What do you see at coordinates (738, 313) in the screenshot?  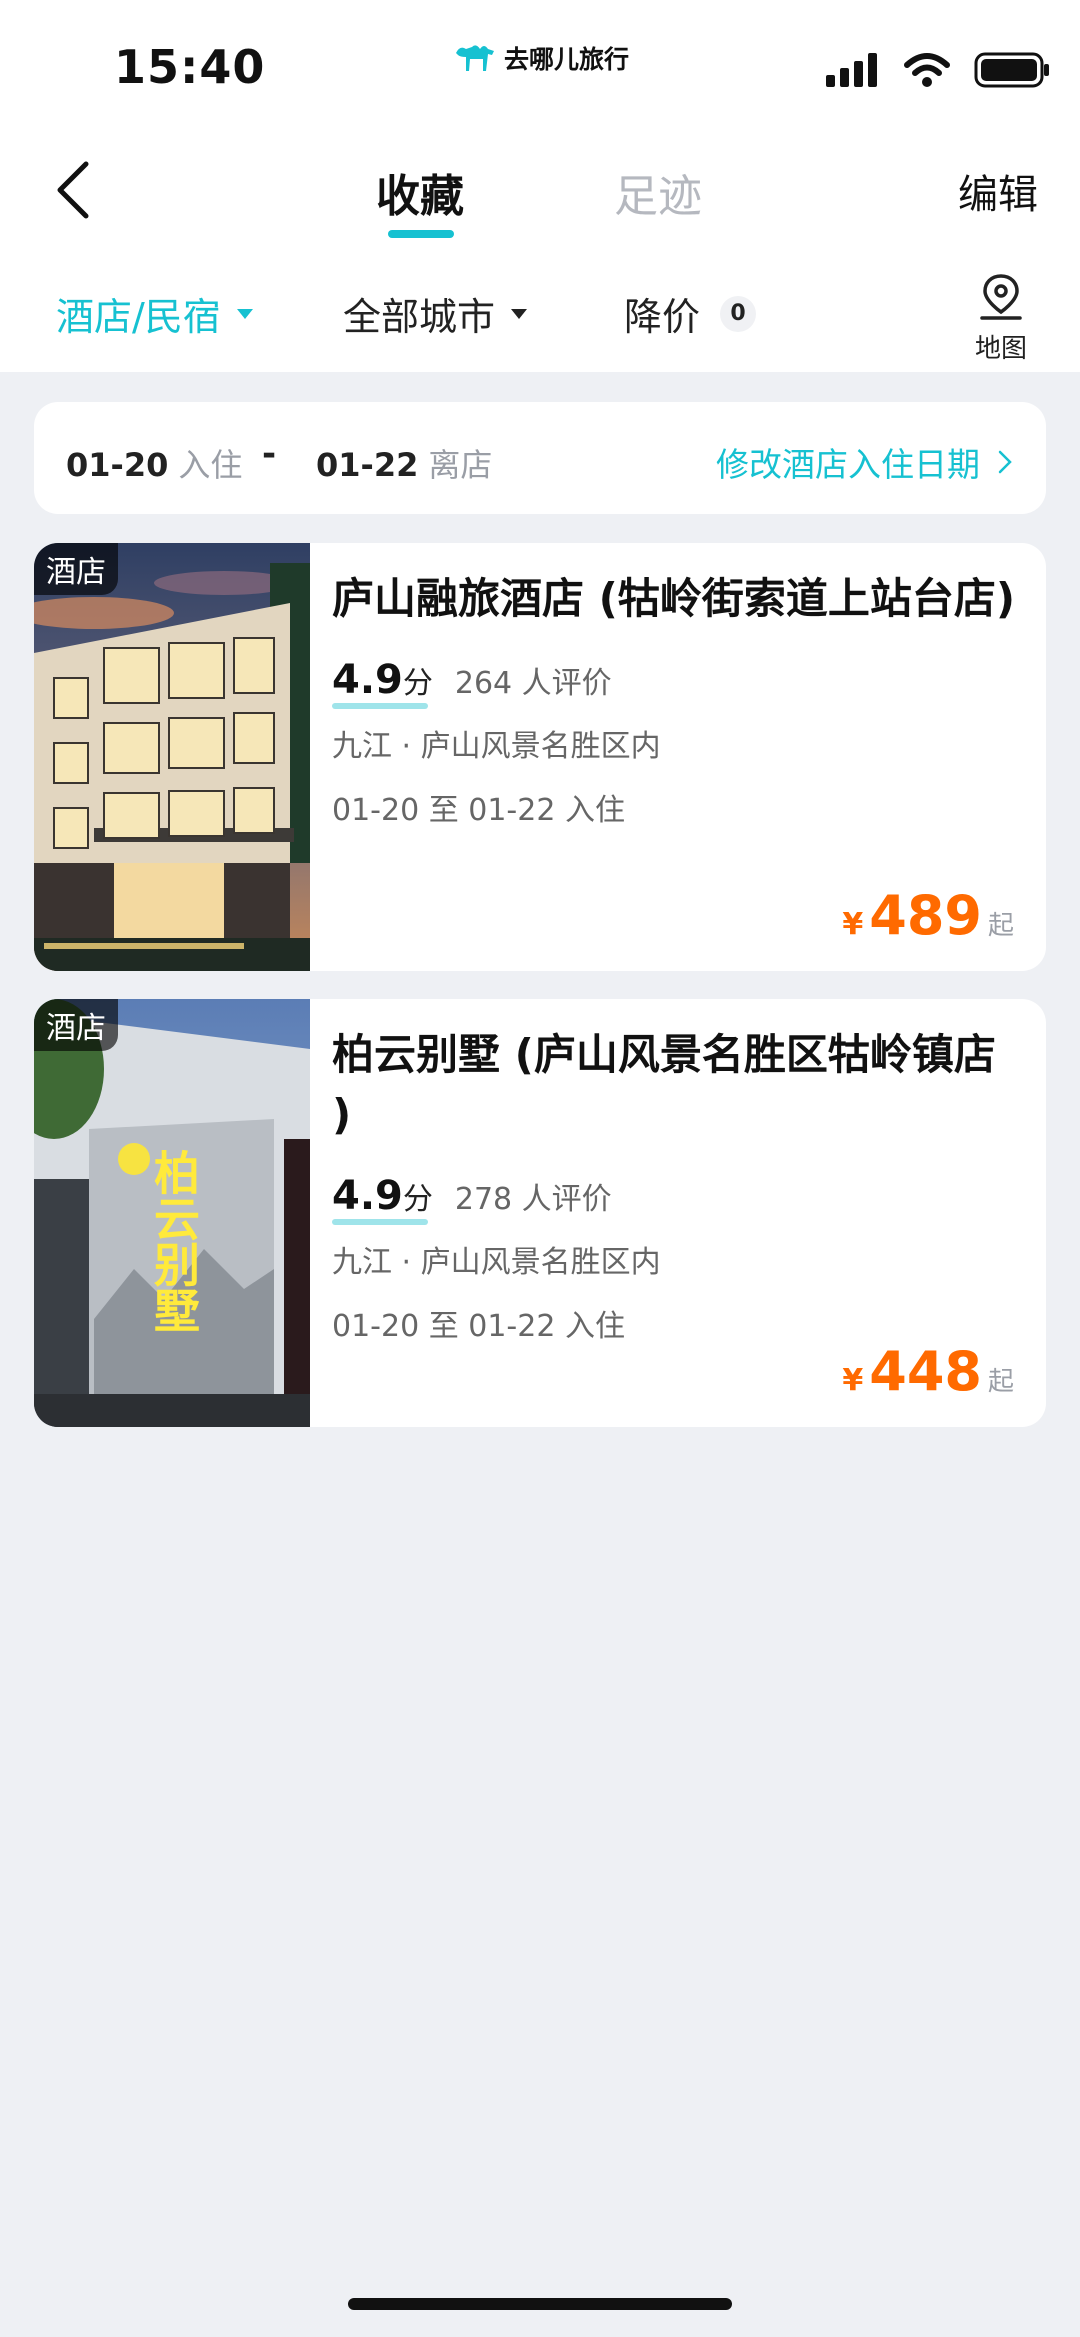 I see `price-drop-count-badge: 0` at bounding box center [738, 313].